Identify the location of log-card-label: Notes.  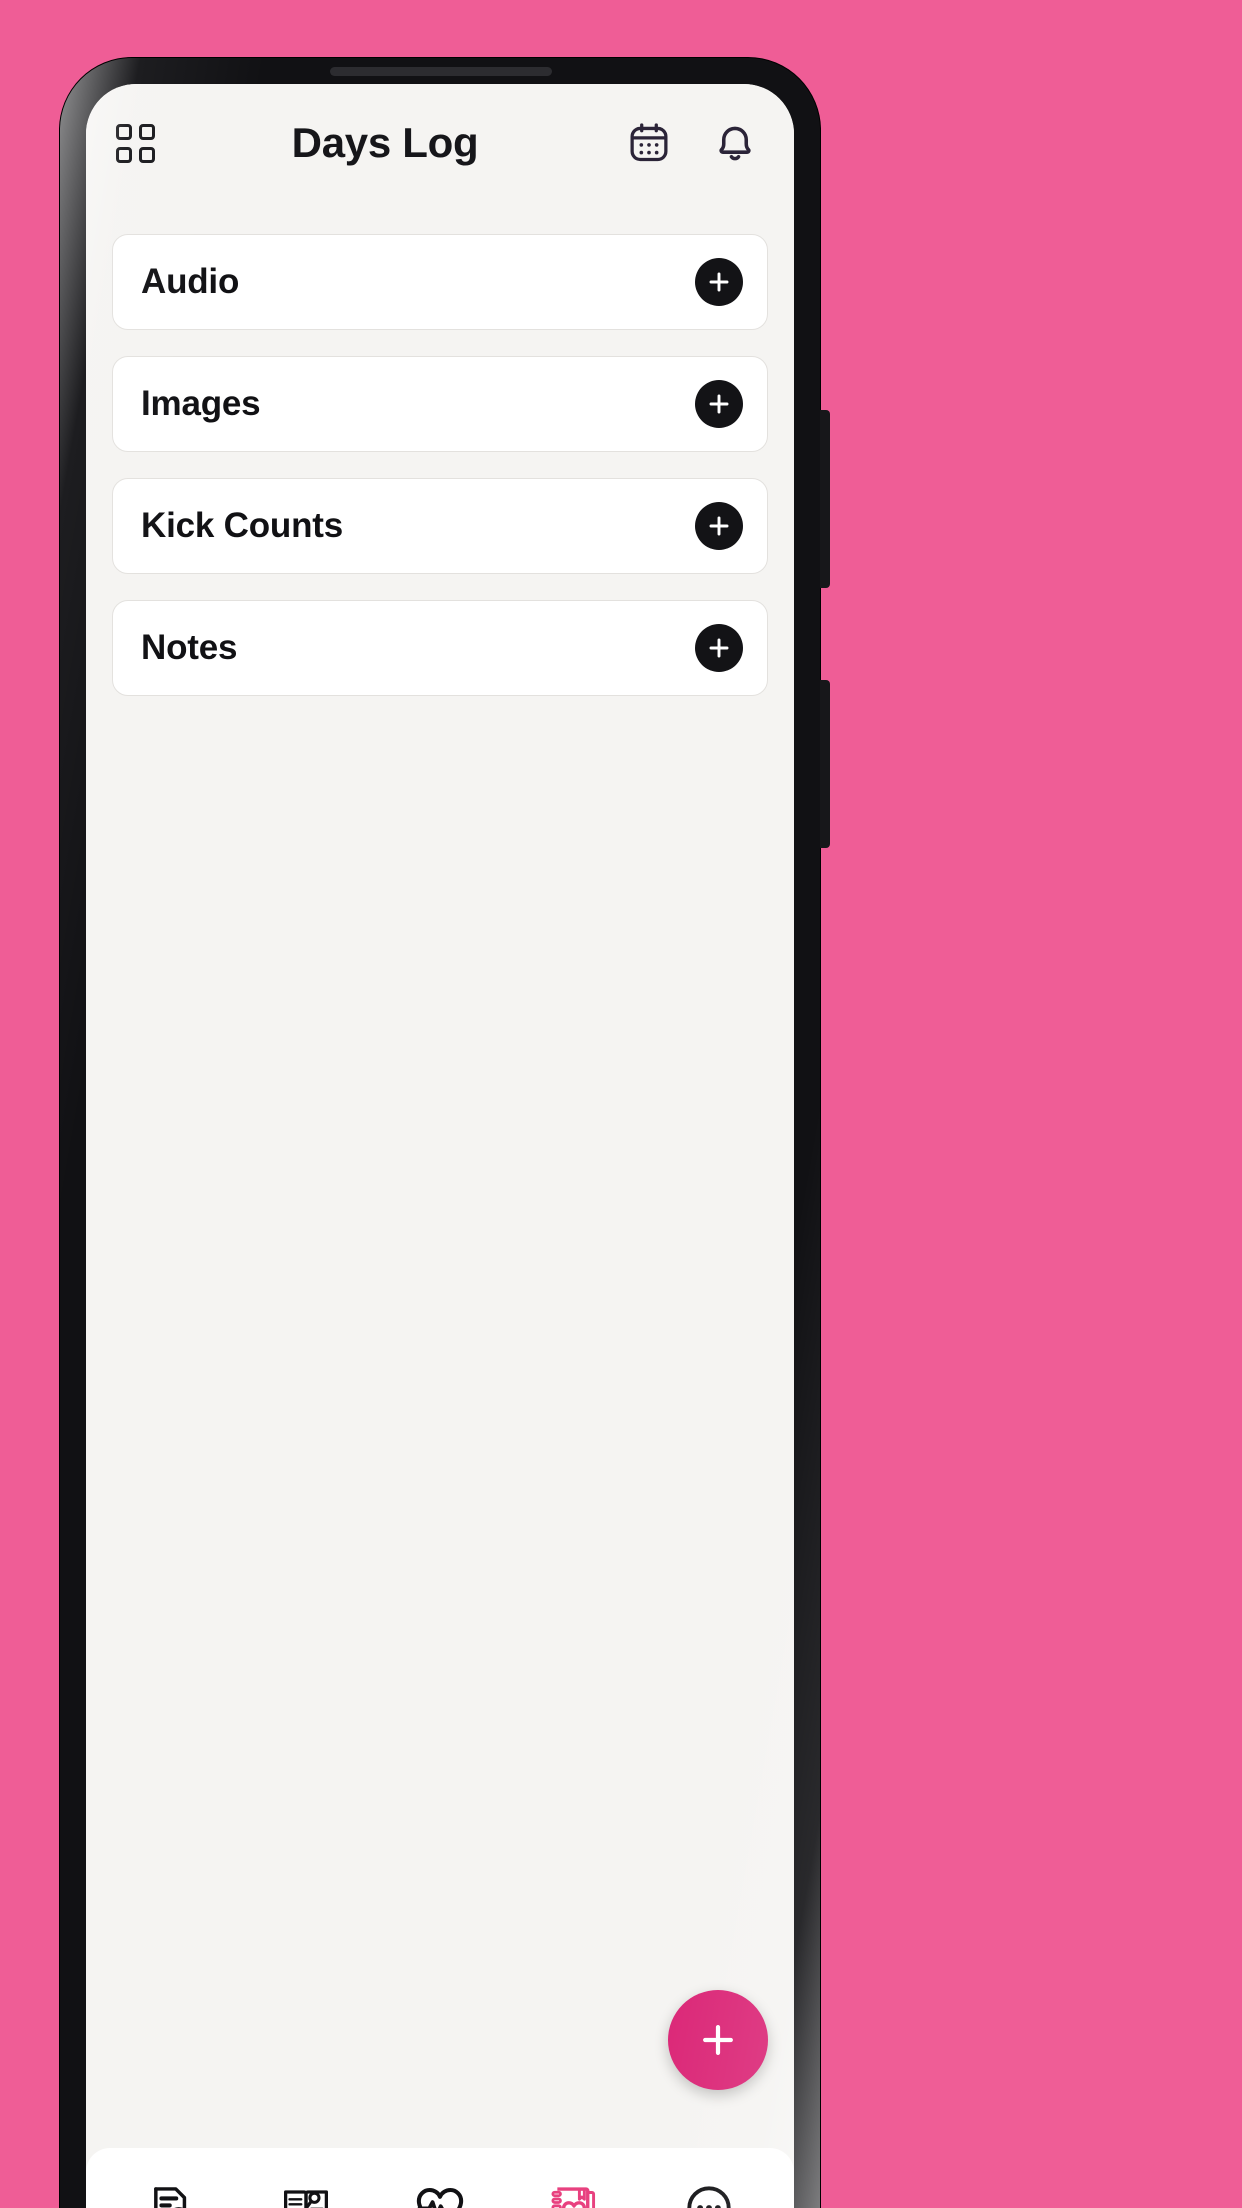
(189, 647).